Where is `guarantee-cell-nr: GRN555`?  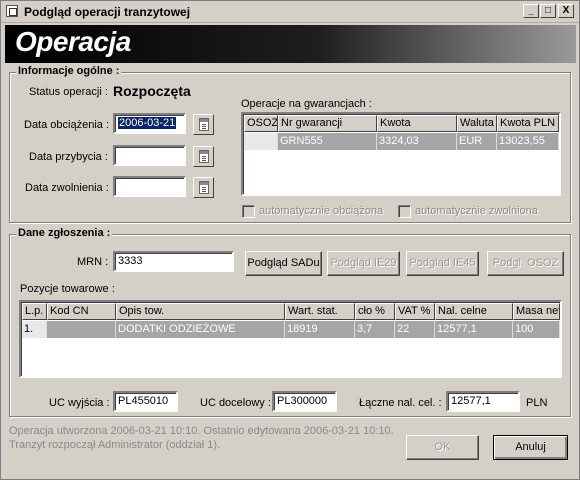 guarantee-cell-nr: GRN555 is located at coordinates (327, 141).